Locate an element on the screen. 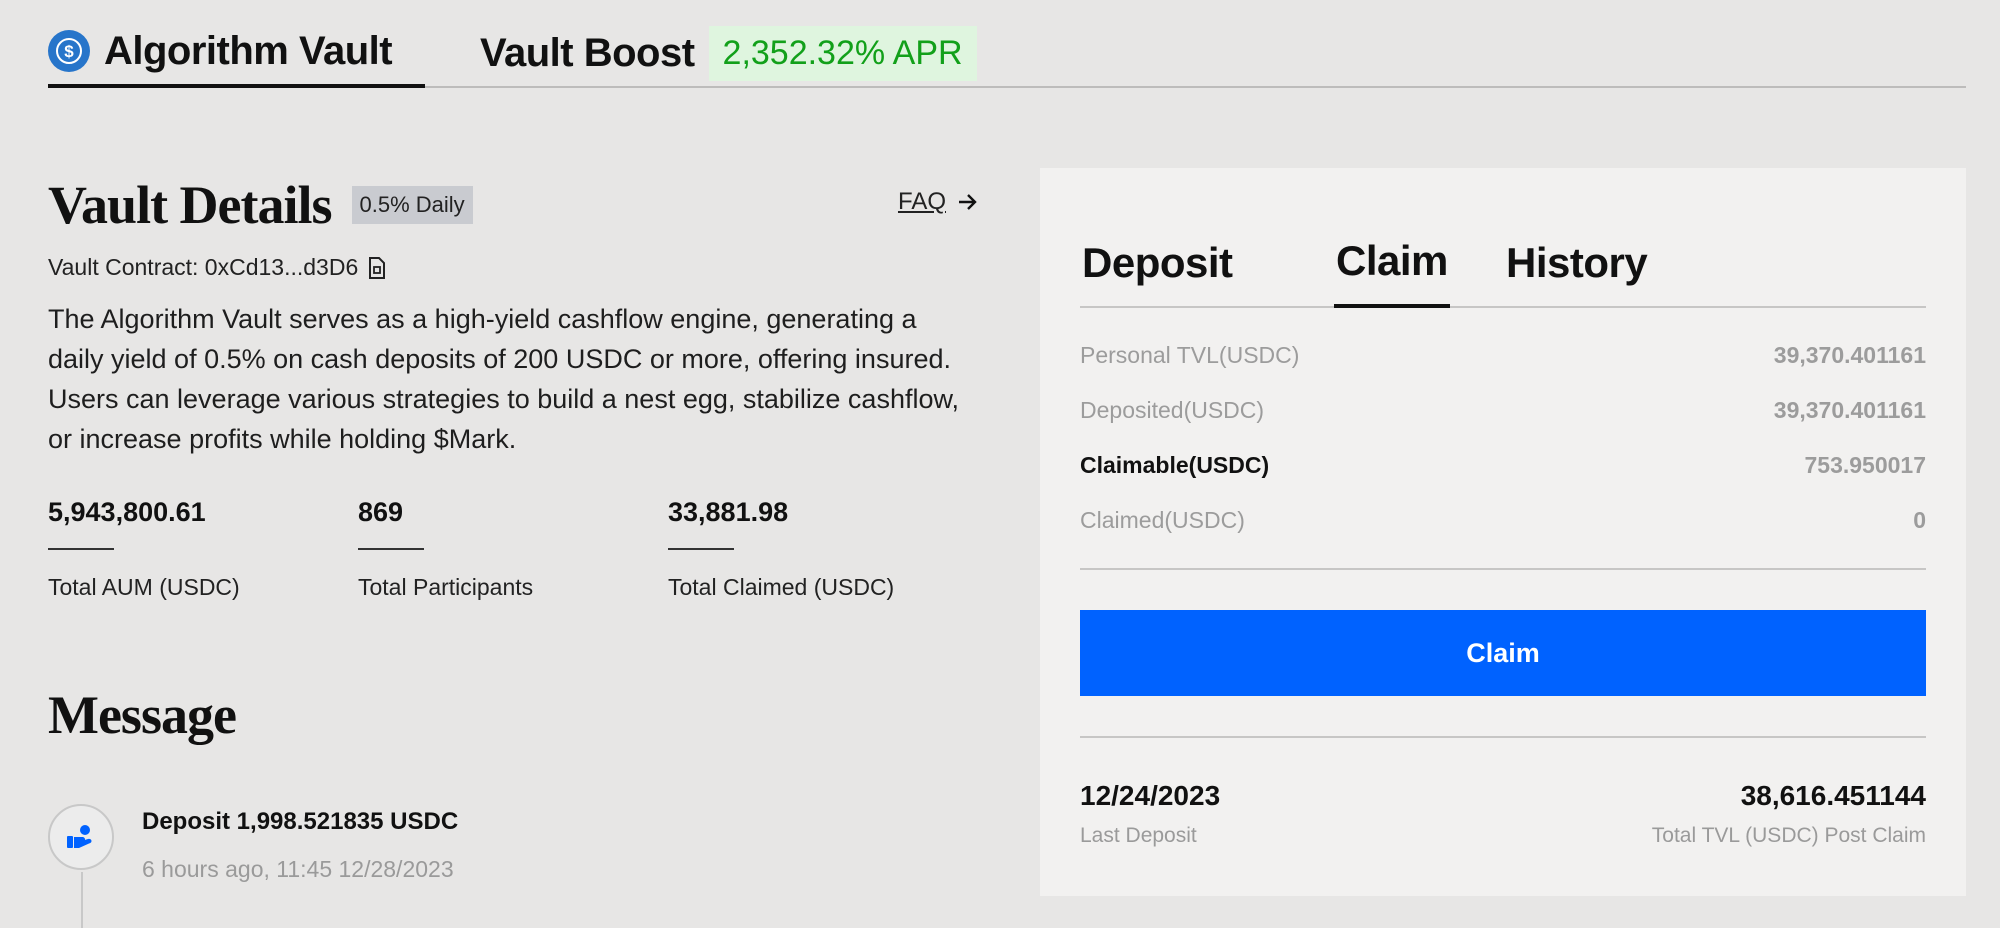  row-key: Claimed(USDC) is located at coordinates (1162, 520).